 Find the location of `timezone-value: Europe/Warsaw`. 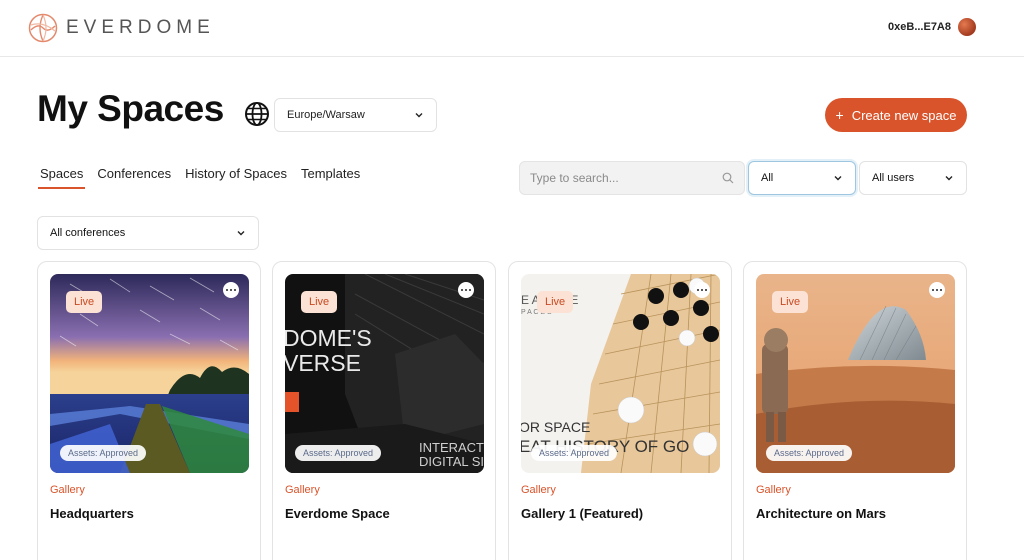

timezone-value: Europe/Warsaw is located at coordinates (326, 115).